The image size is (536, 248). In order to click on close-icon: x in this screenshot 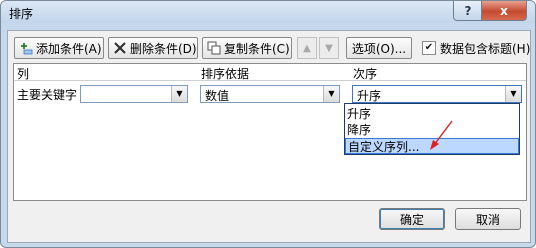, I will do `click(504, 10)`.